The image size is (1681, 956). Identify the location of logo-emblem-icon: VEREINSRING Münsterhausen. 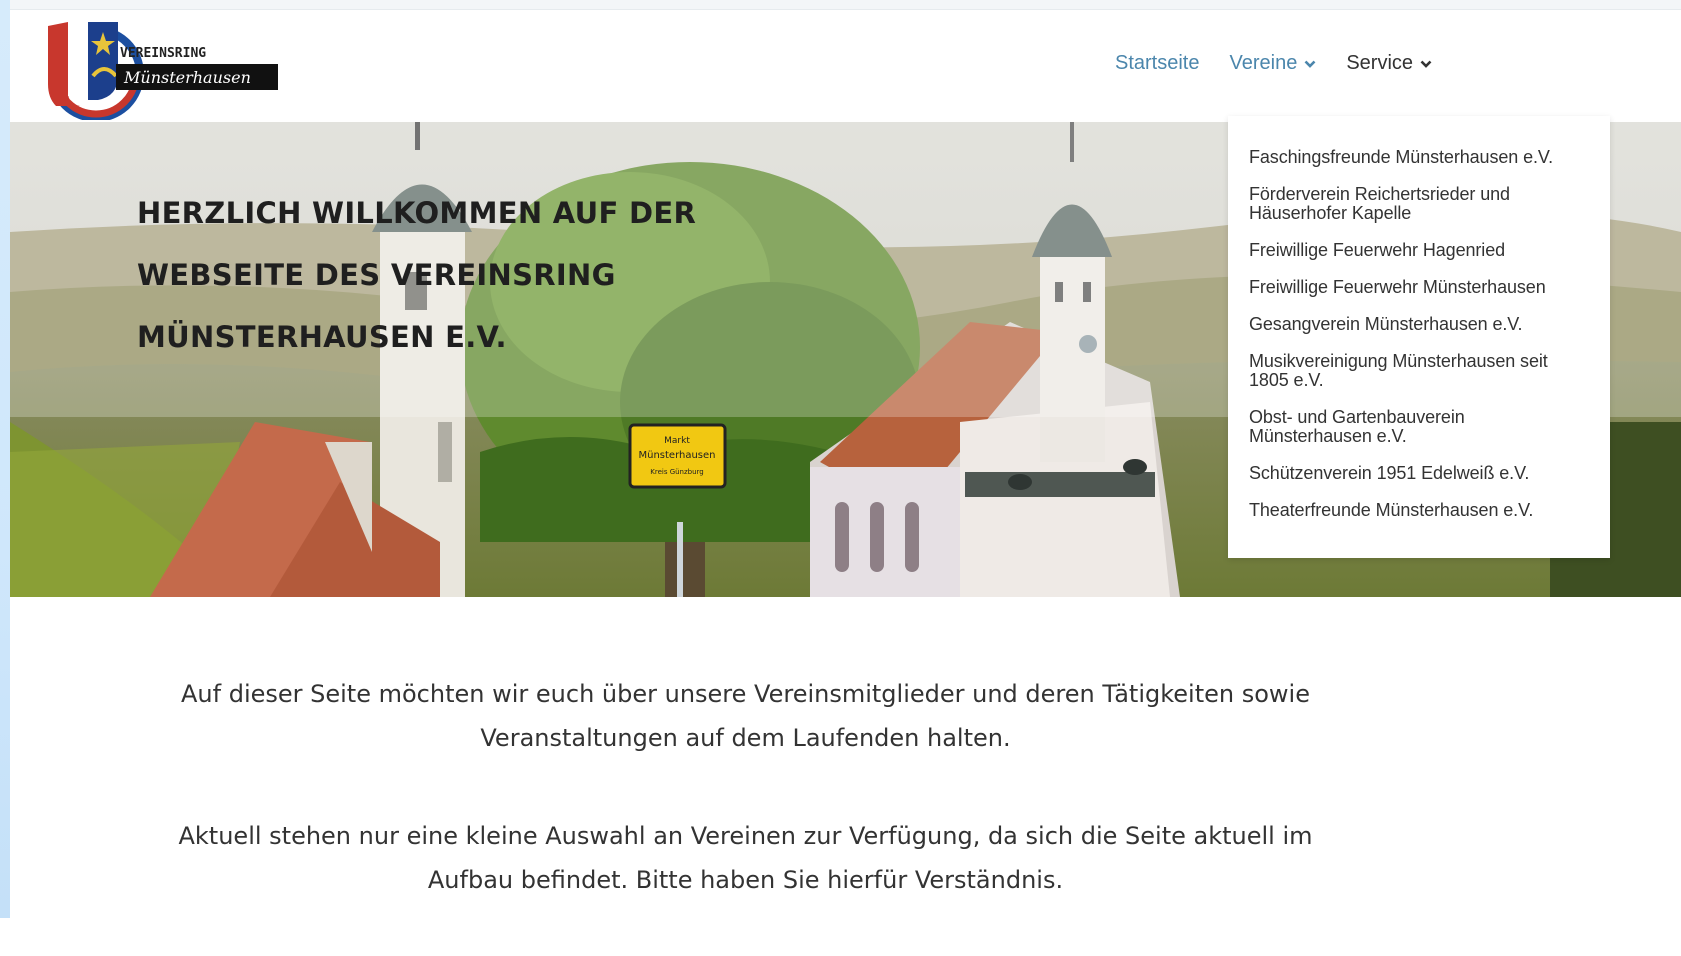
(163, 72).